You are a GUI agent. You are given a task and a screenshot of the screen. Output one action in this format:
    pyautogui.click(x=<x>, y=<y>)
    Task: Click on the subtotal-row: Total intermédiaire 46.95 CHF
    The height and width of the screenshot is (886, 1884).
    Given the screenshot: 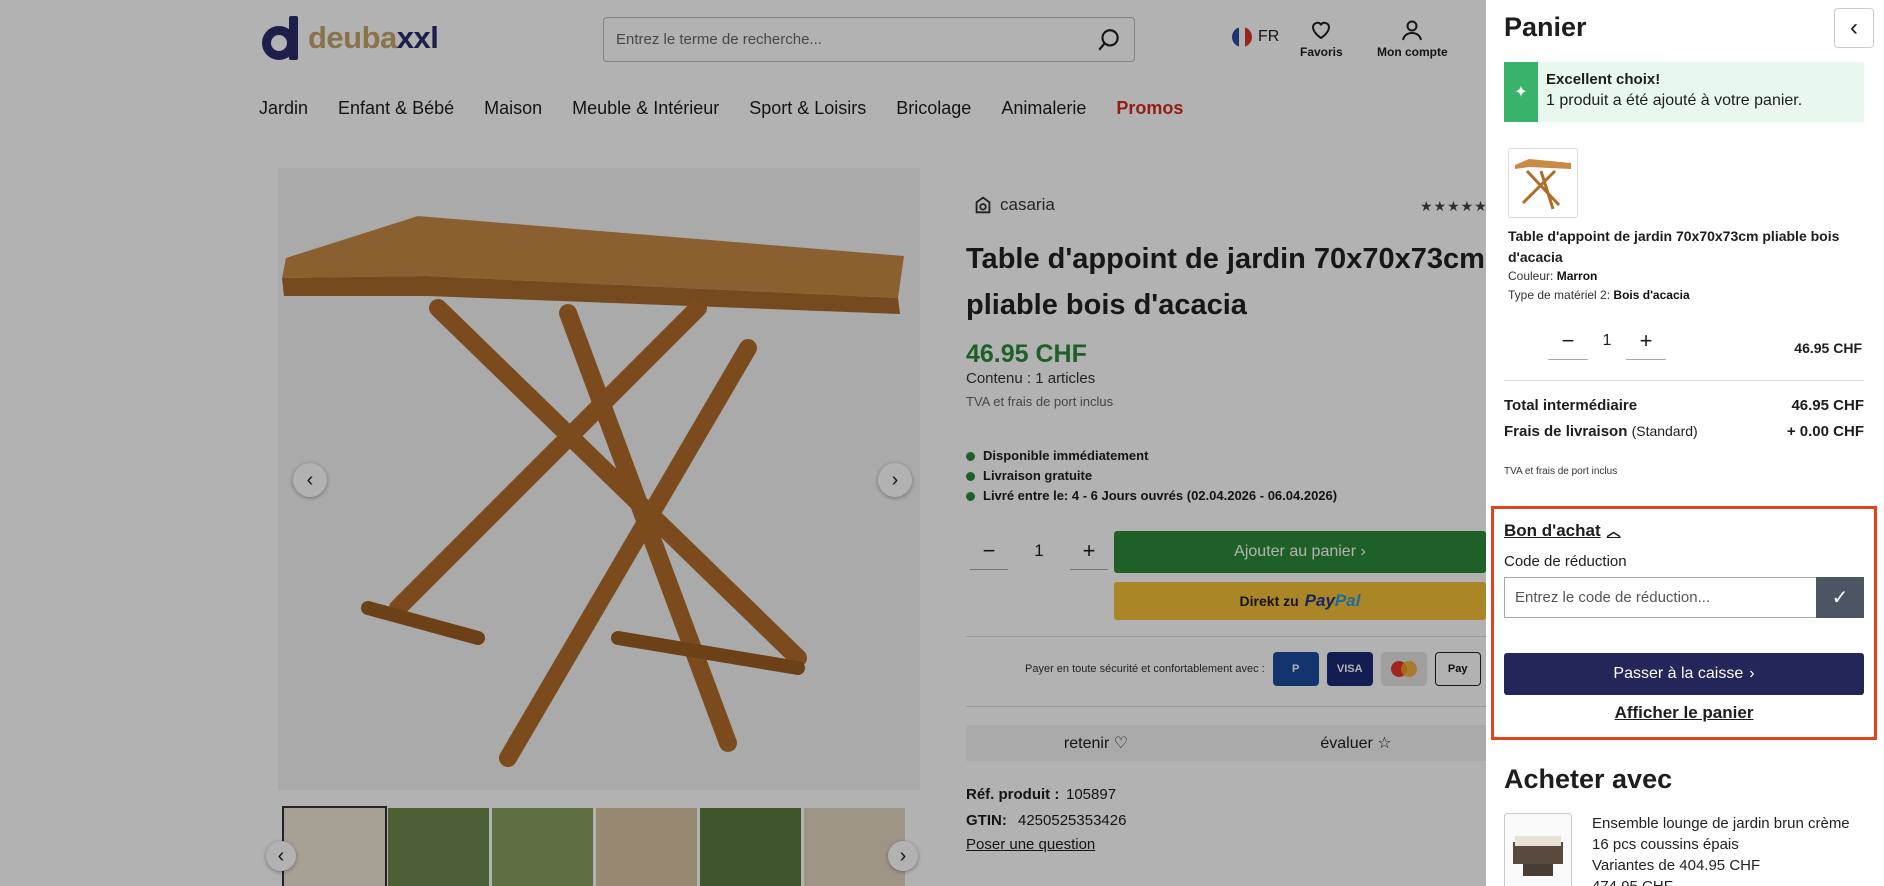 What is the action you would take?
    pyautogui.click(x=1684, y=405)
    